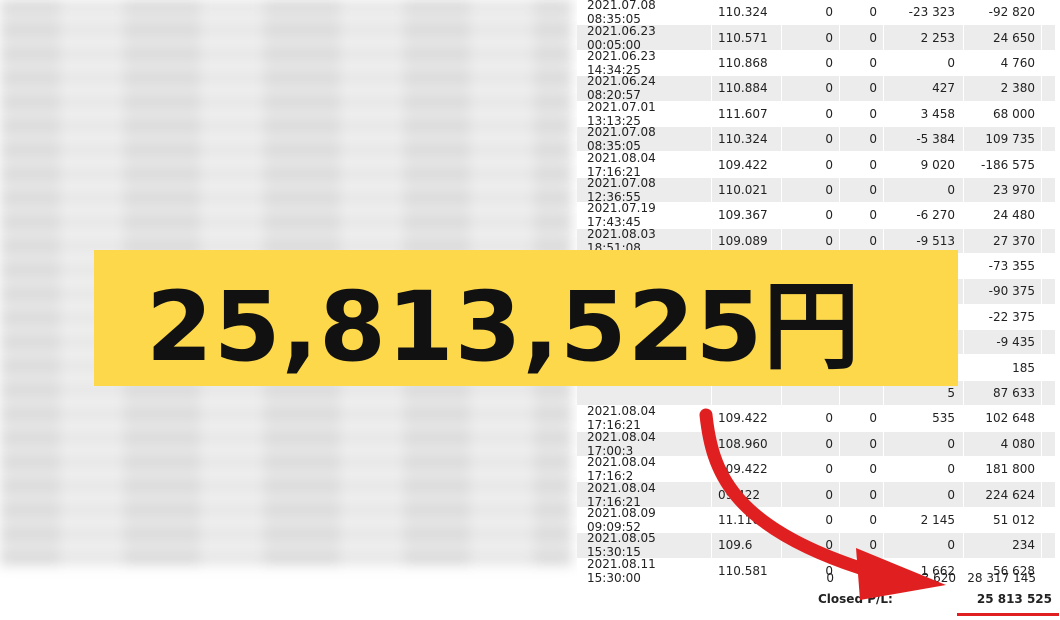 The height and width of the screenshot is (620, 1060). I want to click on price-cell: 11.110, so click(747, 520).